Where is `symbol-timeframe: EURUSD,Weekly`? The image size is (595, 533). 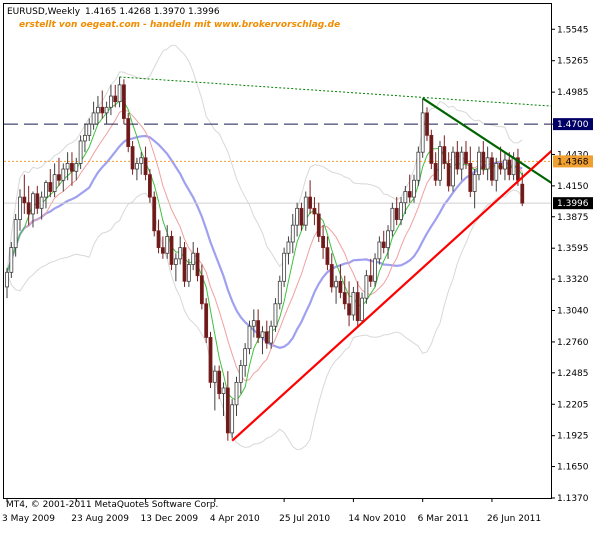
symbol-timeframe: EURUSD,Weekly is located at coordinates (44, 12).